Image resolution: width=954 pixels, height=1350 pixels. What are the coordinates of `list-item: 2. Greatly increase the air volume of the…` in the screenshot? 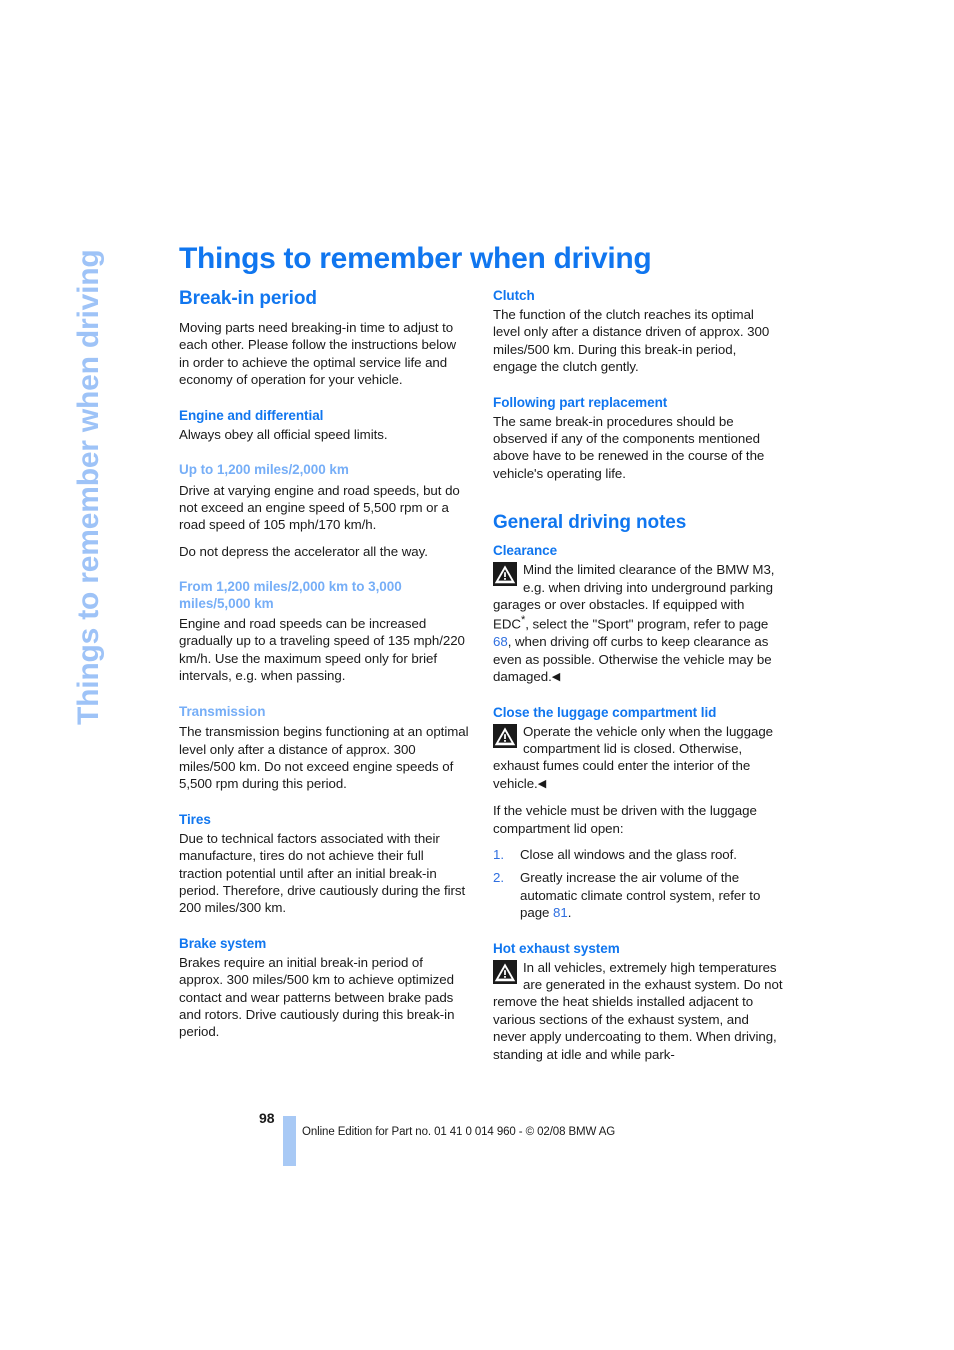 It's located at (638, 895).